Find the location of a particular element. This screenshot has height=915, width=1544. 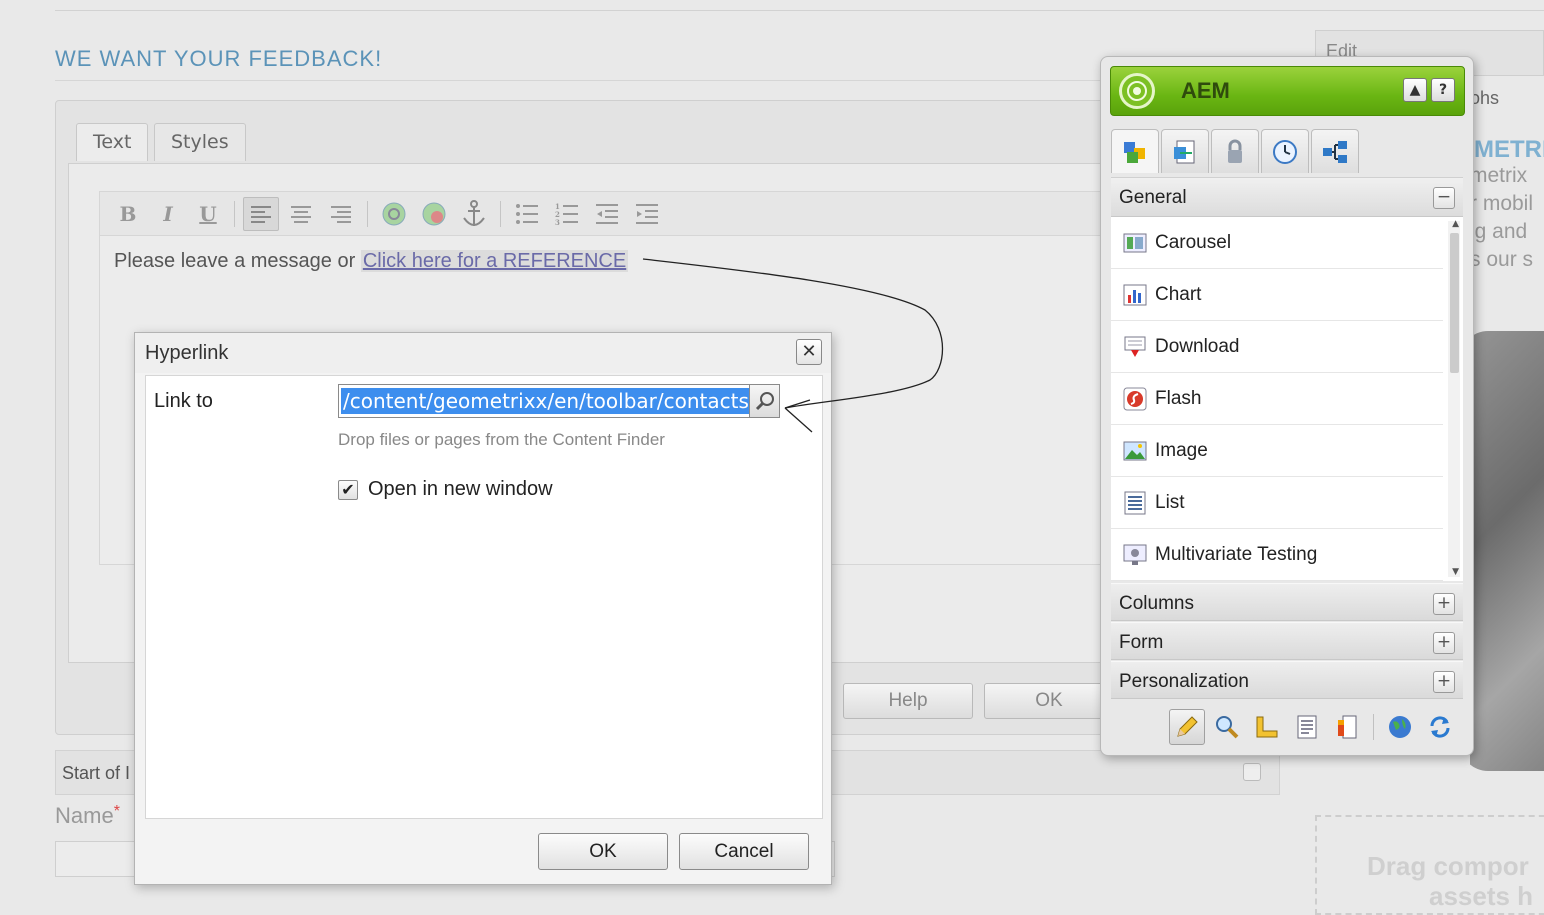

body-text-line: s our s is located at coordinates (1502, 259).